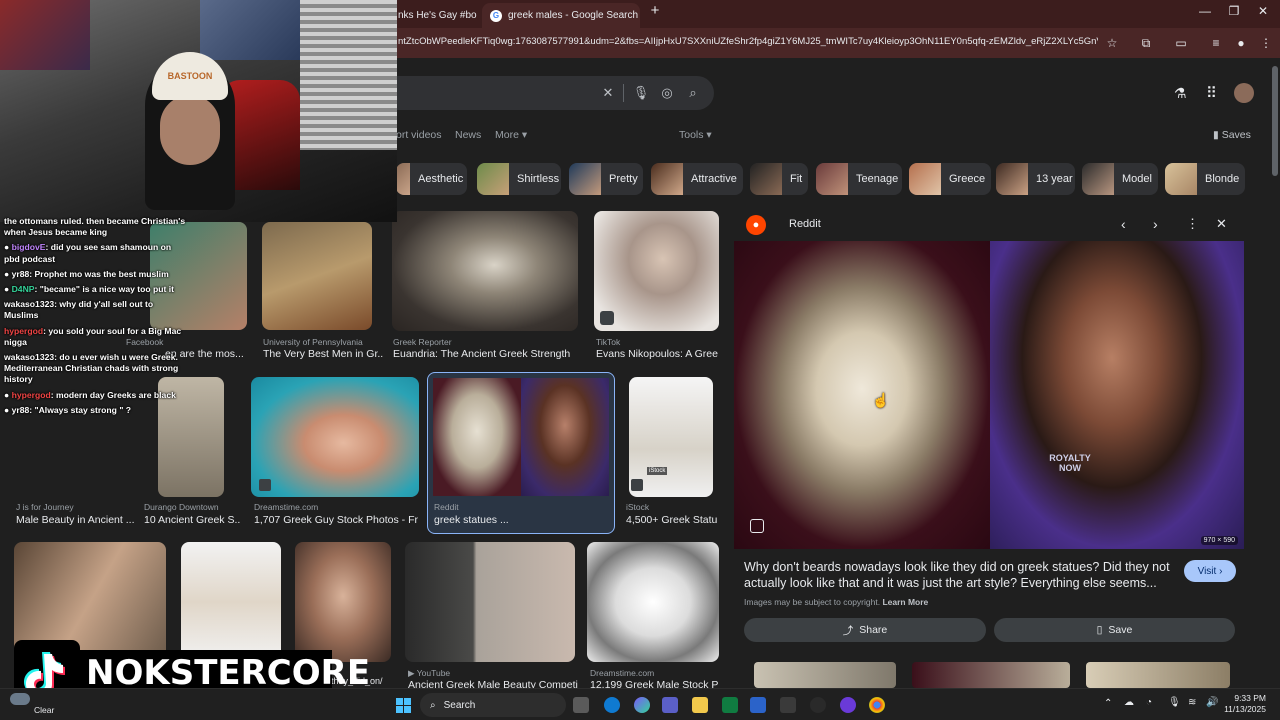 This screenshot has height=720, width=1280. Describe the element at coordinates (1245, 704) in the screenshot. I see `clock: 9:33 PM 11/13/2025` at that location.